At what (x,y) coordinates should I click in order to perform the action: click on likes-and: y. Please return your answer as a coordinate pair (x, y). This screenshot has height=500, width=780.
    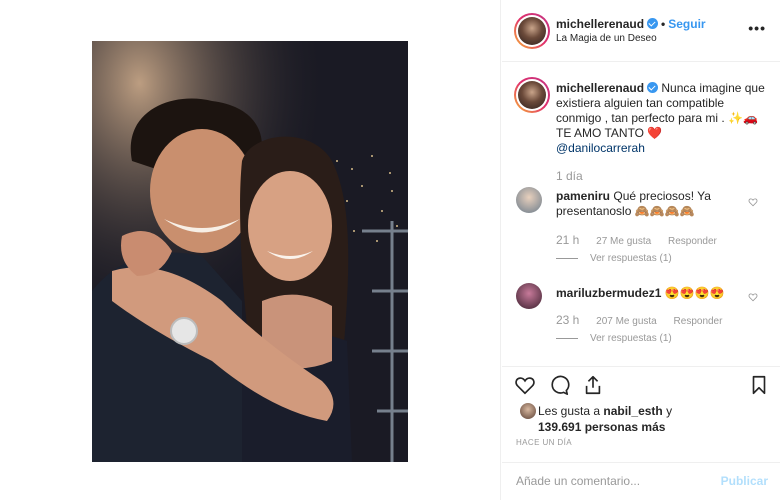
    Looking at the image, I should click on (669, 411).